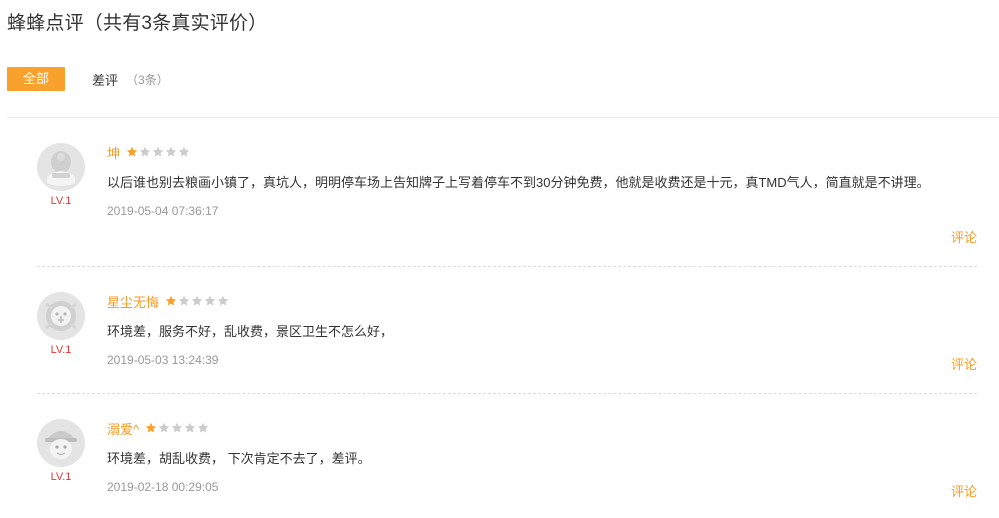 This screenshot has width=999, height=518. I want to click on tab-bad-reviews: 差评 （3条）, so click(130, 79).